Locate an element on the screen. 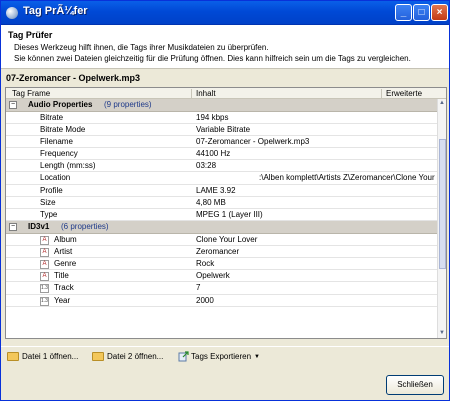 This screenshot has height=401, width=450. row-name: Length (mm:ss) is located at coordinates (68, 166).